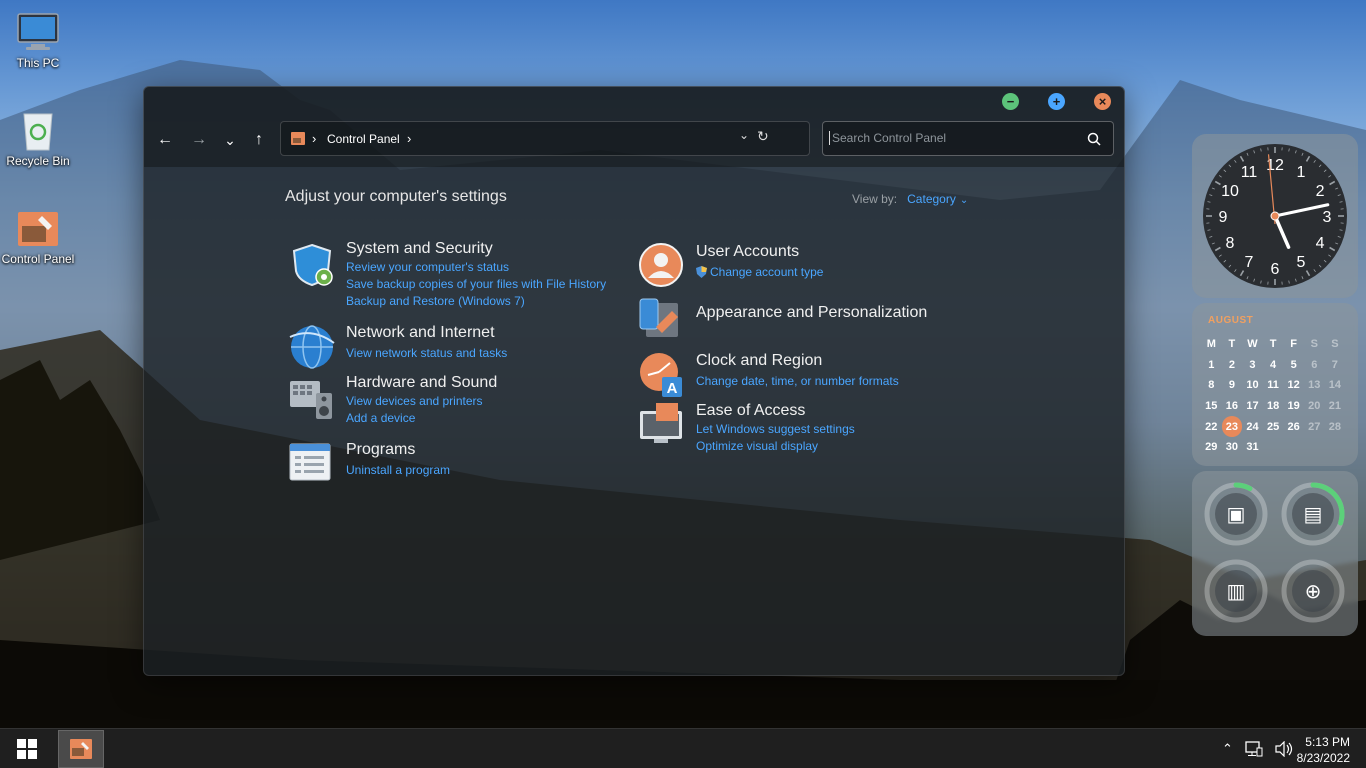  Describe the element at coordinates (1056, 101) in the screenshot. I see `maximize-button: +` at that location.